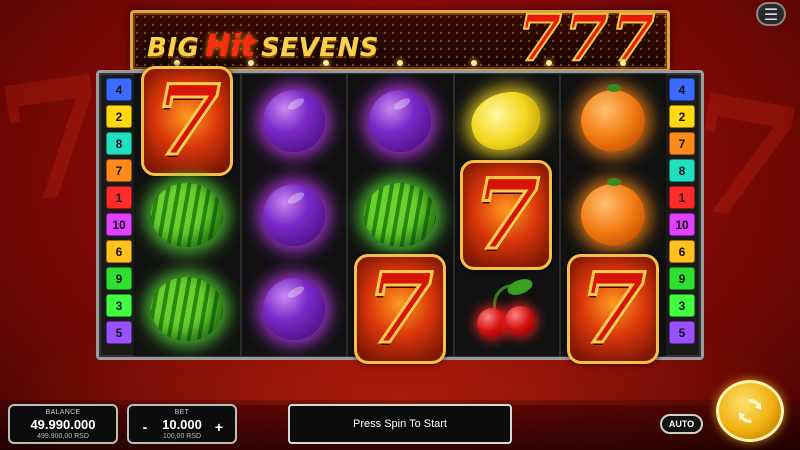 The image size is (800, 450). Describe the element at coordinates (182, 412) in the screenshot. I see `bet-label: BET` at that location.